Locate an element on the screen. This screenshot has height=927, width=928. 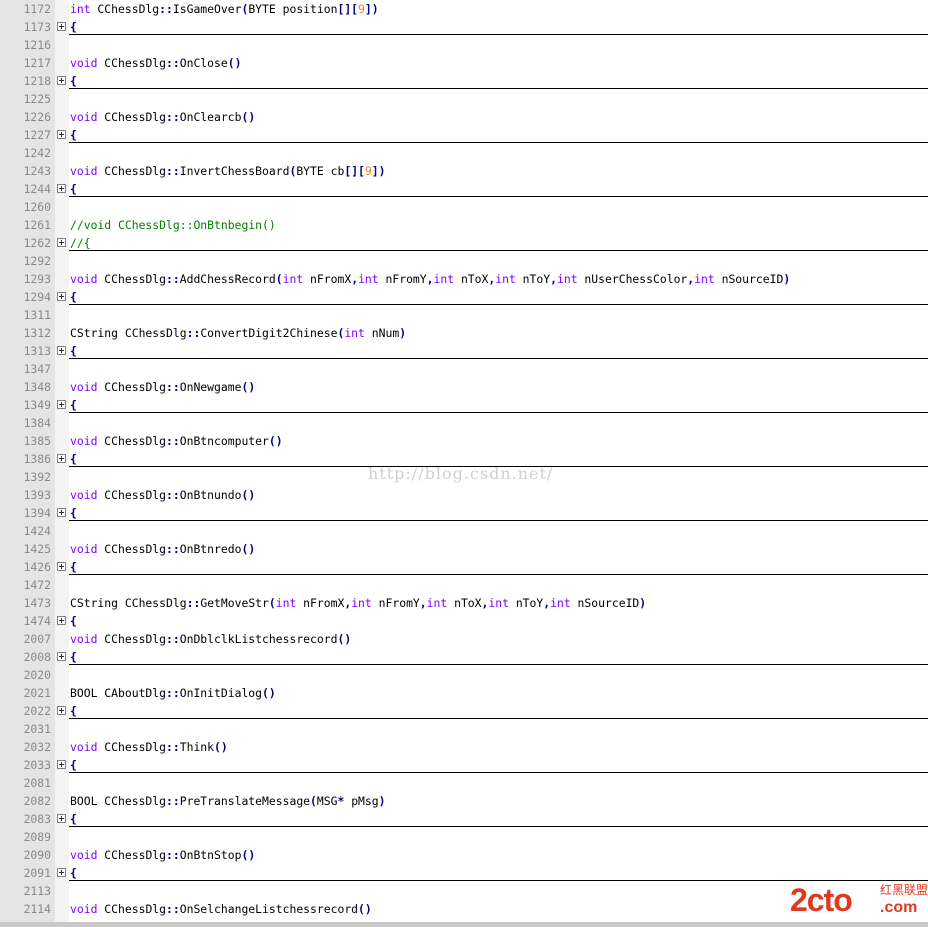
code-line: 1225 is located at coordinates (464, 99).